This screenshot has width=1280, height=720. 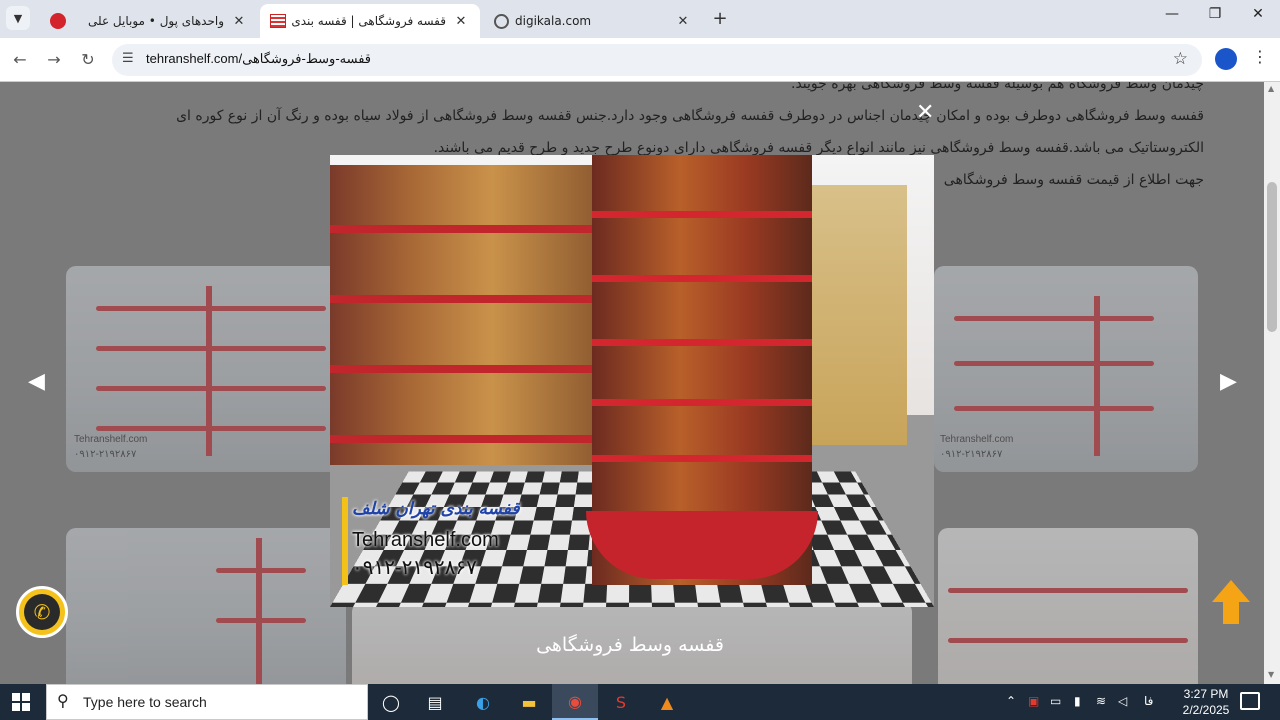 I want to click on chevron-down-icon: ▼, so click(x=18, y=18).